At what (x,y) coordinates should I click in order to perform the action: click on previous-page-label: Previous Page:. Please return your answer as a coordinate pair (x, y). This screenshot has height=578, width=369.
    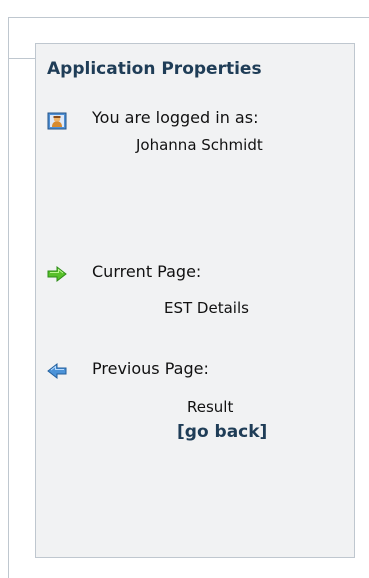
    Looking at the image, I should click on (150, 368).